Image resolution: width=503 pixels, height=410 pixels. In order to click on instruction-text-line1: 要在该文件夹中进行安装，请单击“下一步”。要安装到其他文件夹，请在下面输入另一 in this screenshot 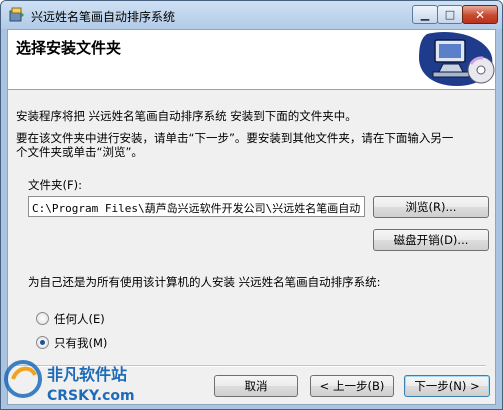, I will do `click(235, 138)`.